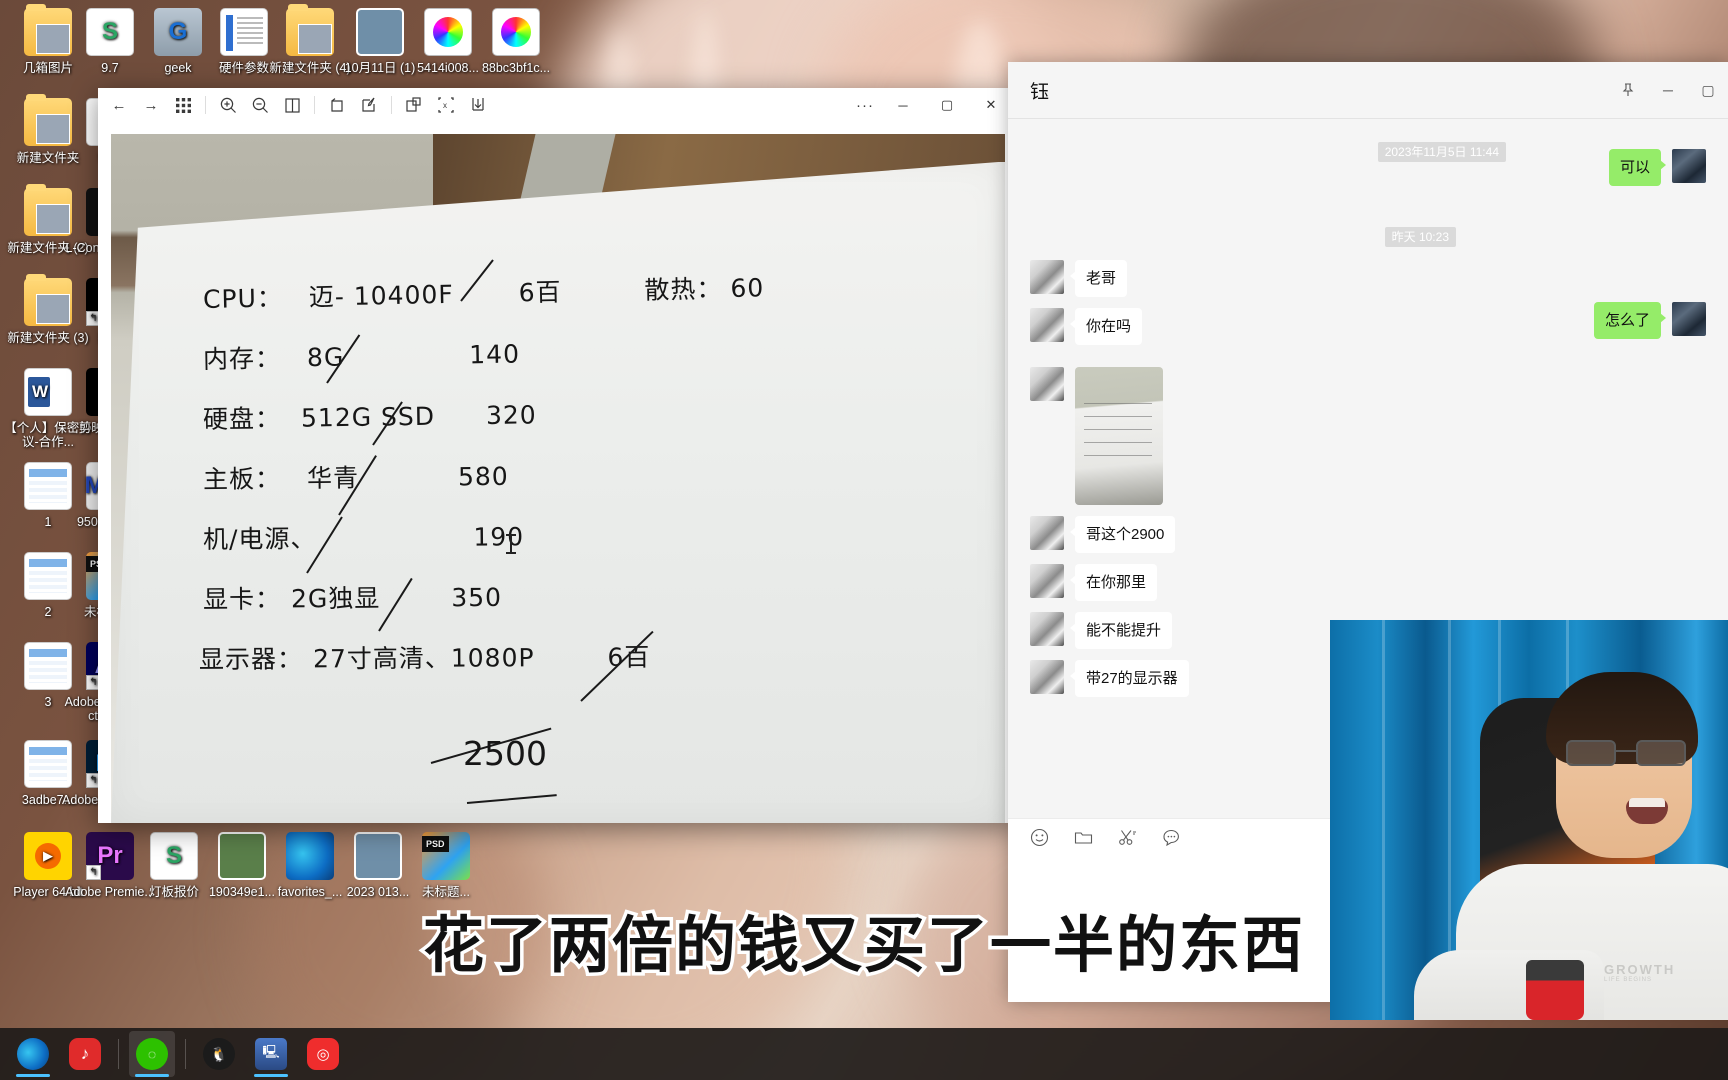 The image size is (1728, 1080). I want to click on back-icon: ←, so click(119, 105).